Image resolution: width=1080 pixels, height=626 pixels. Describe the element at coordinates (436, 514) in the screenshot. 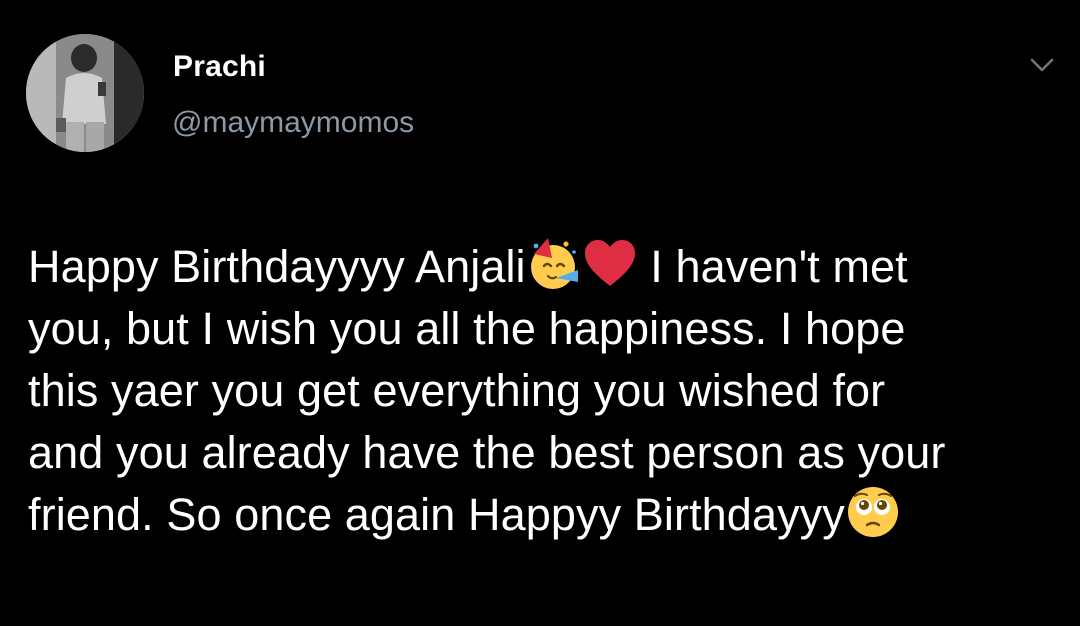

I see `tweet-line-5-text: friend. So once again Happyy Birthdayyy` at that location.